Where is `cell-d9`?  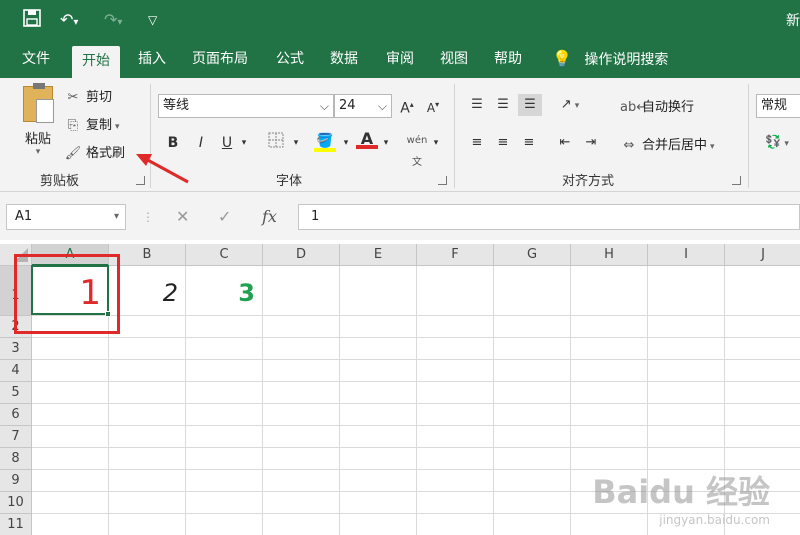 cell-d9 is located at coordinates (301, 481).